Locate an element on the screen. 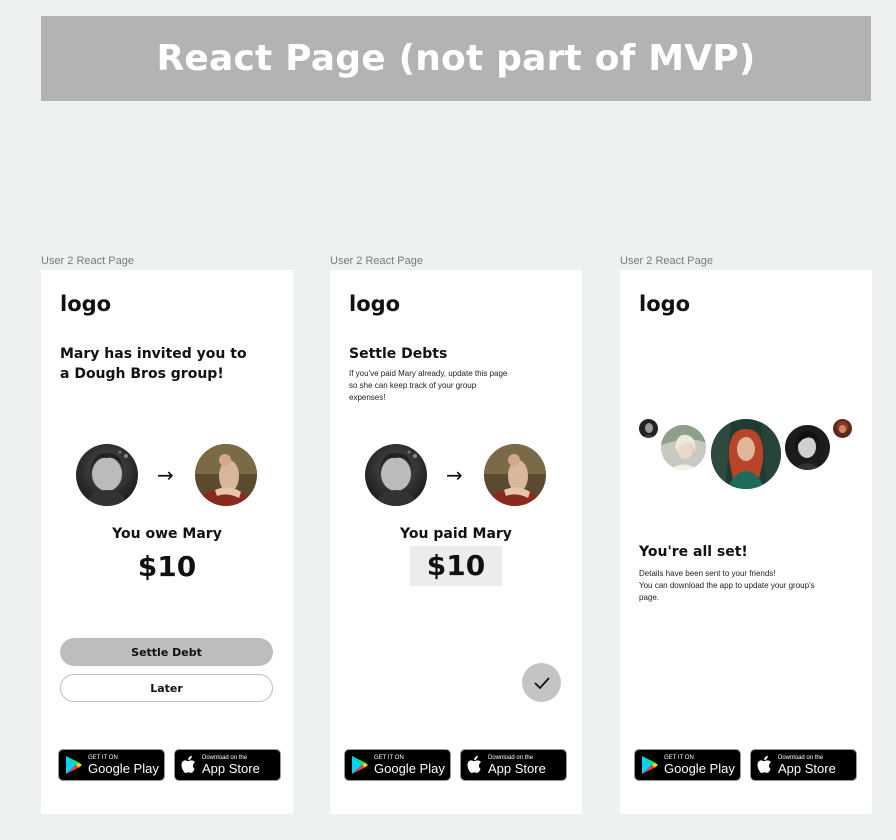 This screenshot has width=896, height=840. frame-label-1: User 2 React Page is located at coordinates (87, 261).